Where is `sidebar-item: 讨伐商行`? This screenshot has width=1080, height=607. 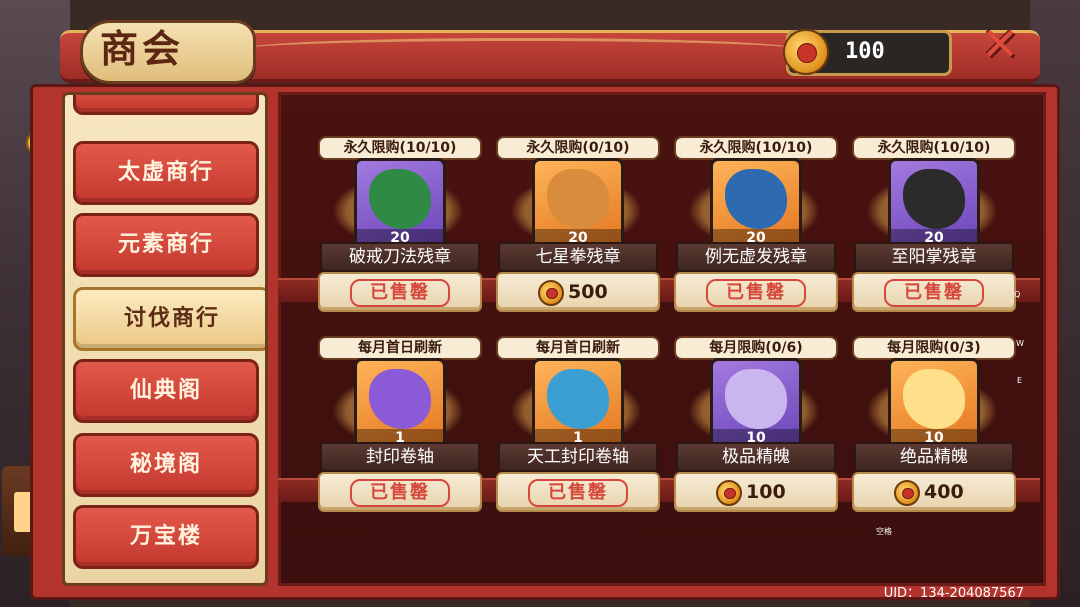 sidebar-item: 讨伐商行 is located at coordinates (169, 319).